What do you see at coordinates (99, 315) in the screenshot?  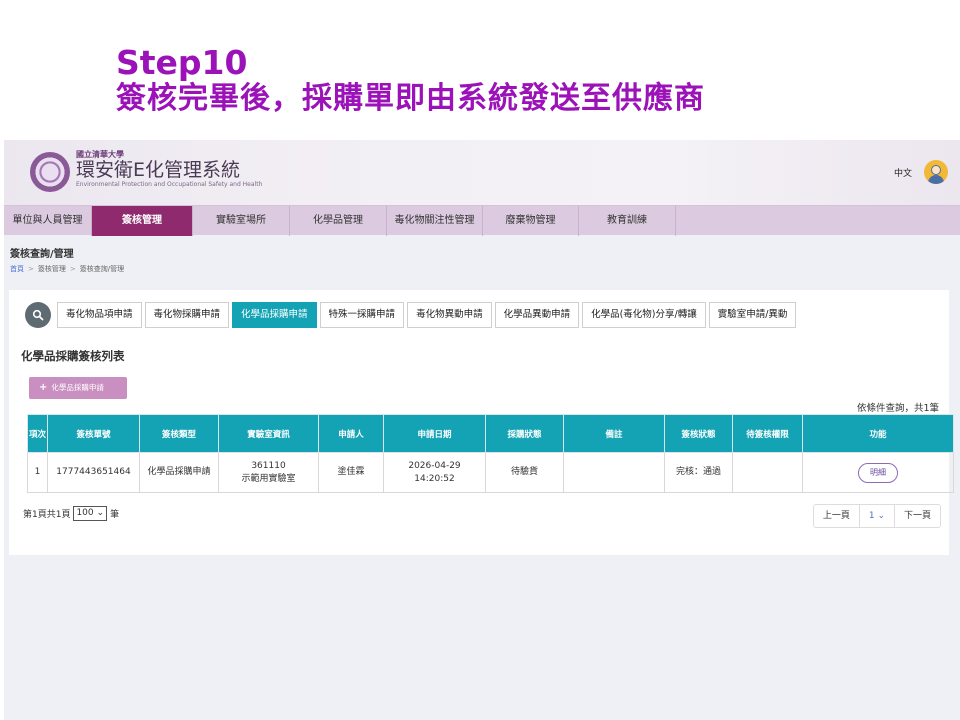 I see `tab-toxic-item-application: 毒化物品項申請` at bounding box center [99, 315].